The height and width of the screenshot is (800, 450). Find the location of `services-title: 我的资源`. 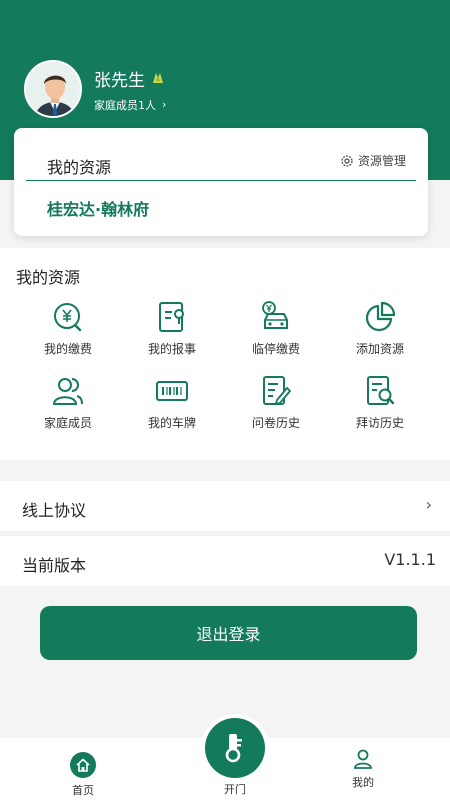

services-title: 我的资源 is located at coordinates (48, 277).